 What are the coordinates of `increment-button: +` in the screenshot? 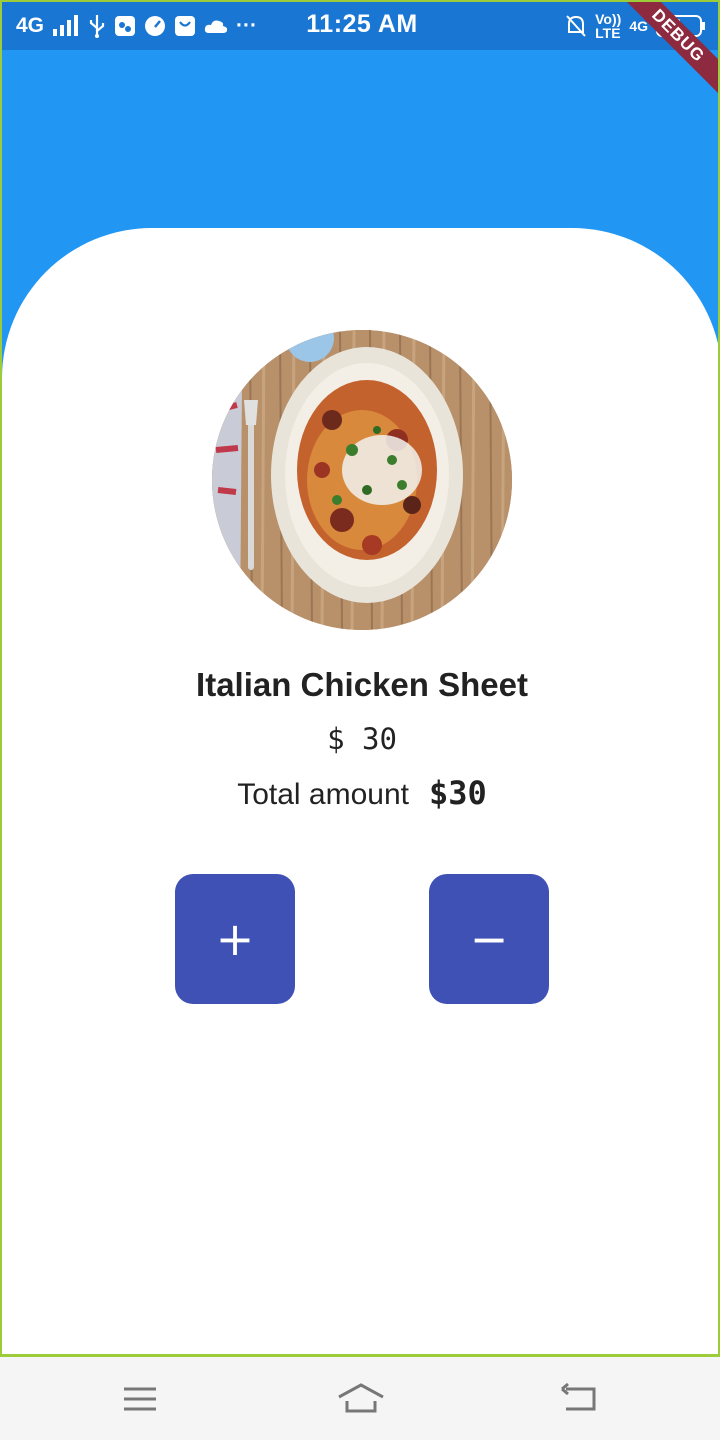 It's located at (235, 939).